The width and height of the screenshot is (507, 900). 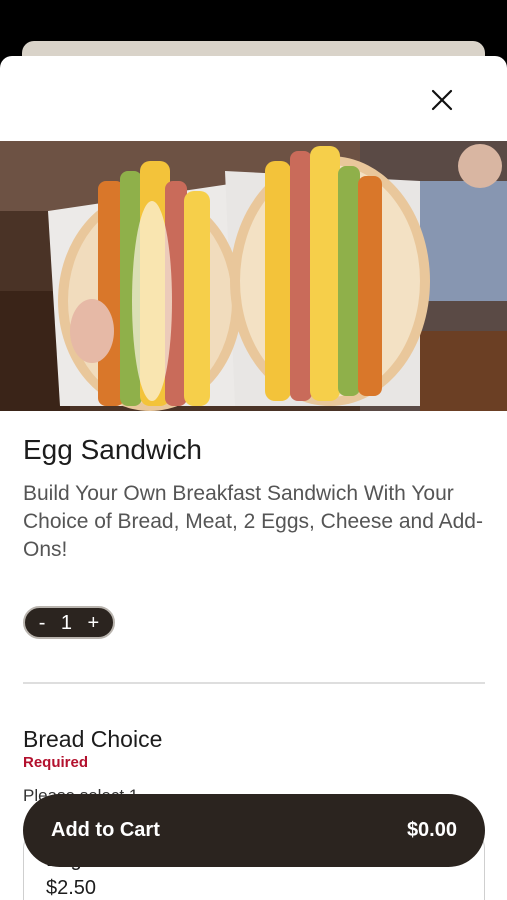 What do you see at coordinates (113, 449) in the screenshot?
I see `item-title: Egg Sandwich` at bounding box center [113, 449].